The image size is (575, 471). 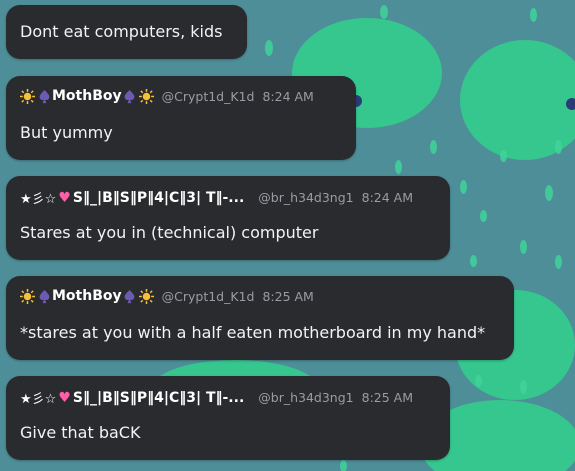 What do you see at coordinates (80, 432) in the screenshot?
I see `message-text: Give that baCK` at bounding box center [80, 432].